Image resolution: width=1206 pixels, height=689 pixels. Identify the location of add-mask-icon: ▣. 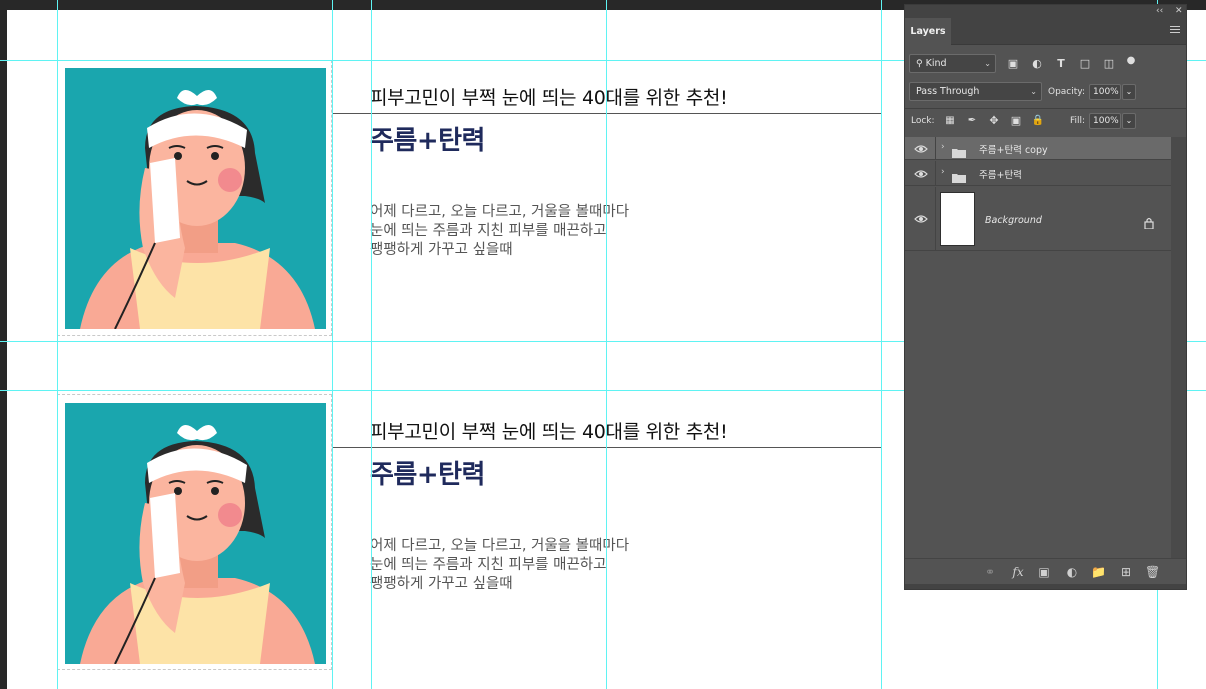
(1044, 572).